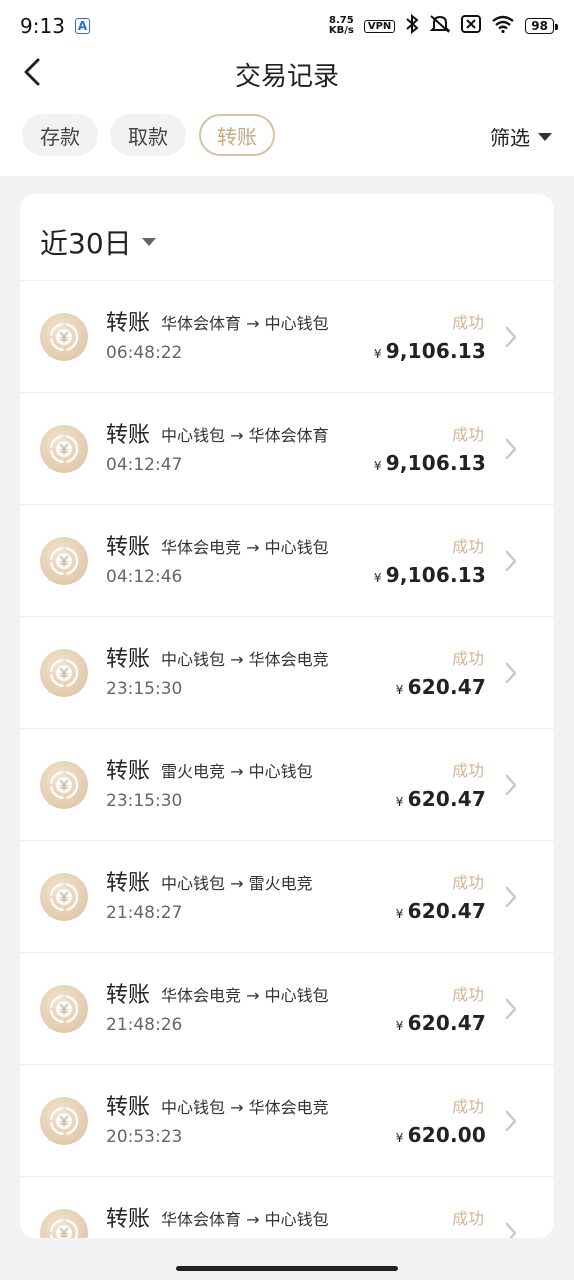  I want to click on tabs-bar: 存款 取款 转账 筛选, so click(287, 135).